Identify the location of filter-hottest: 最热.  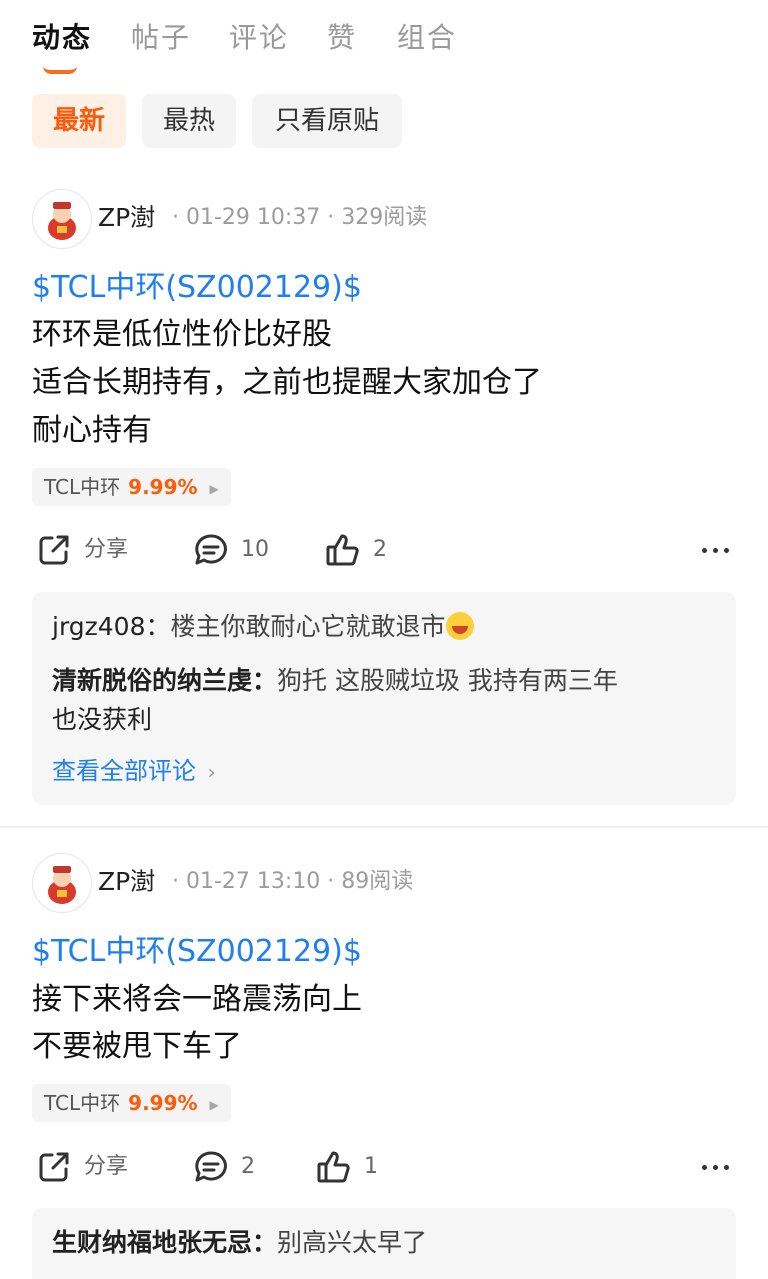
(189, 121).